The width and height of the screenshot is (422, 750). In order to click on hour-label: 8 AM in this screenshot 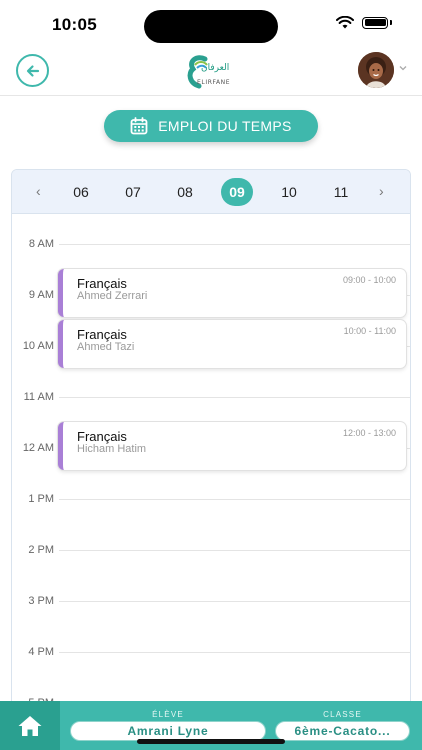, I will do `click(41, 244)`.